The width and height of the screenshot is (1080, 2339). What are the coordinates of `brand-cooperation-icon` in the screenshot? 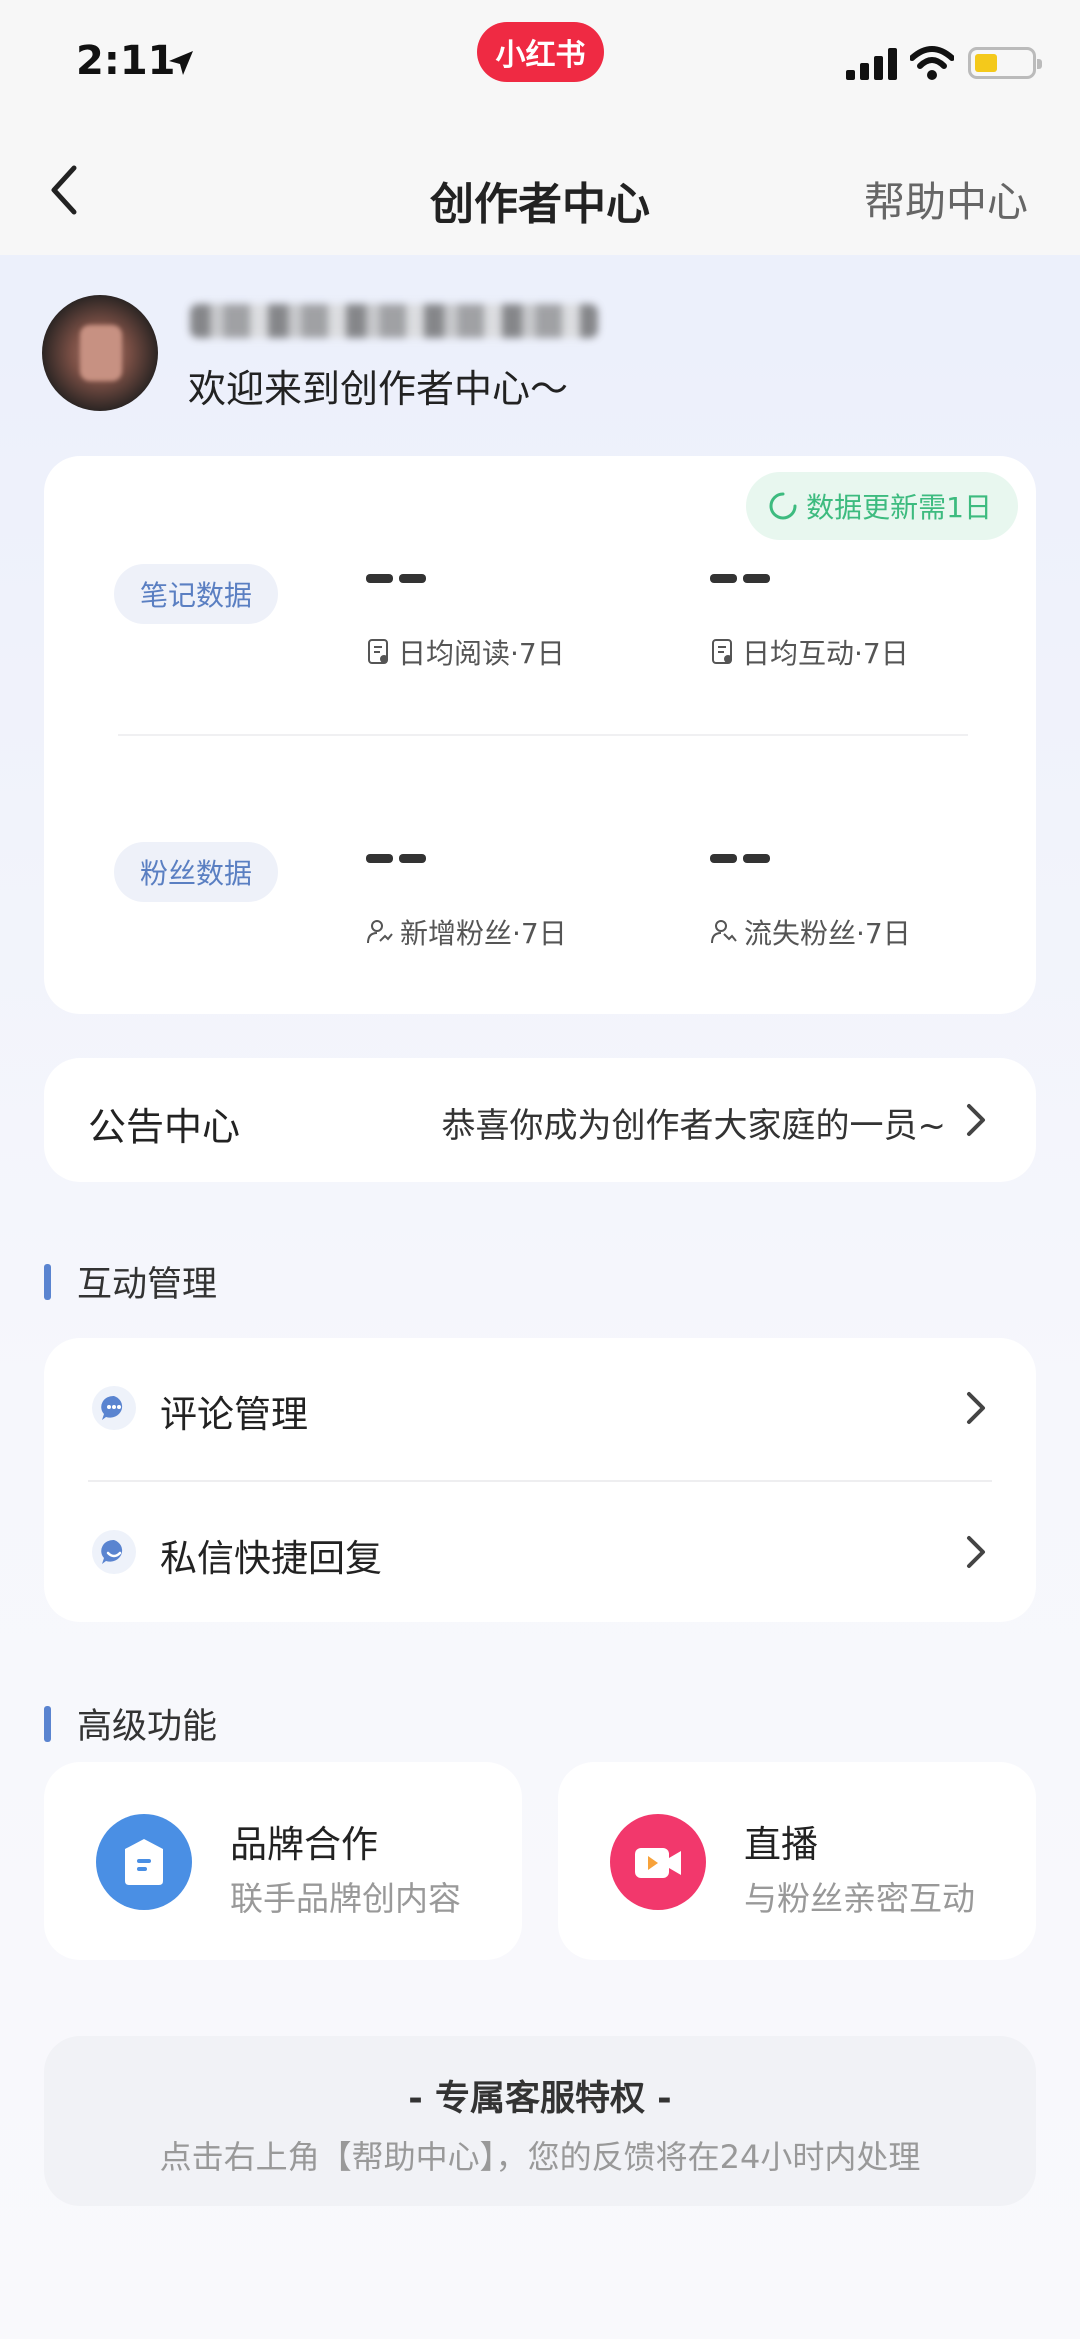 It's located at (144, 1862).